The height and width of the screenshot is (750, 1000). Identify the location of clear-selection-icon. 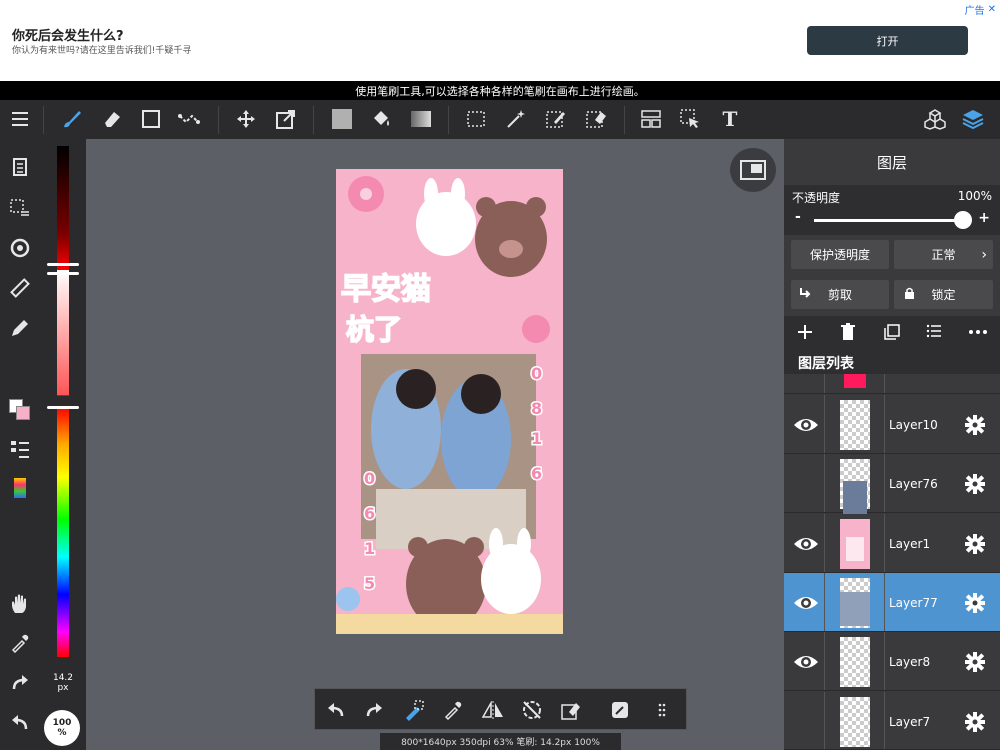
(571, 710).